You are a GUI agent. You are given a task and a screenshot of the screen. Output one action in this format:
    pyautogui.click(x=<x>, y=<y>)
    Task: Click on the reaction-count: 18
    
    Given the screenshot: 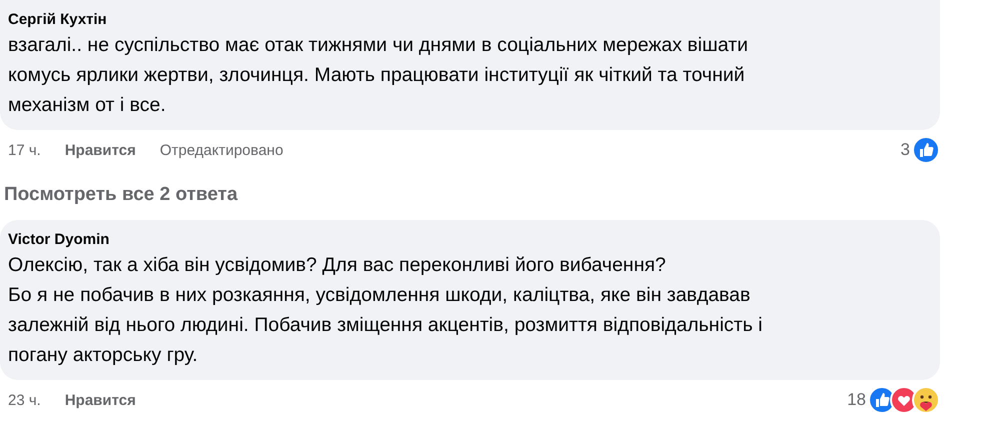 What is the action you would take?
    pyautogui.click(x=856, y=400)
    